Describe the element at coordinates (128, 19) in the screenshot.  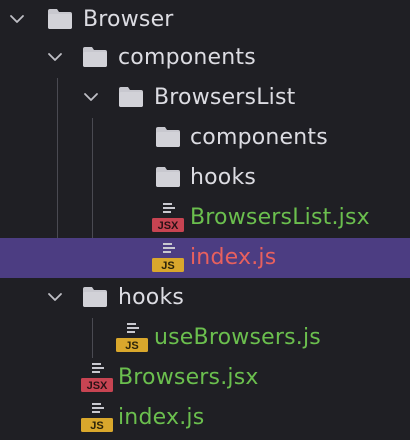
I see `folder-label: Browser` at that location.